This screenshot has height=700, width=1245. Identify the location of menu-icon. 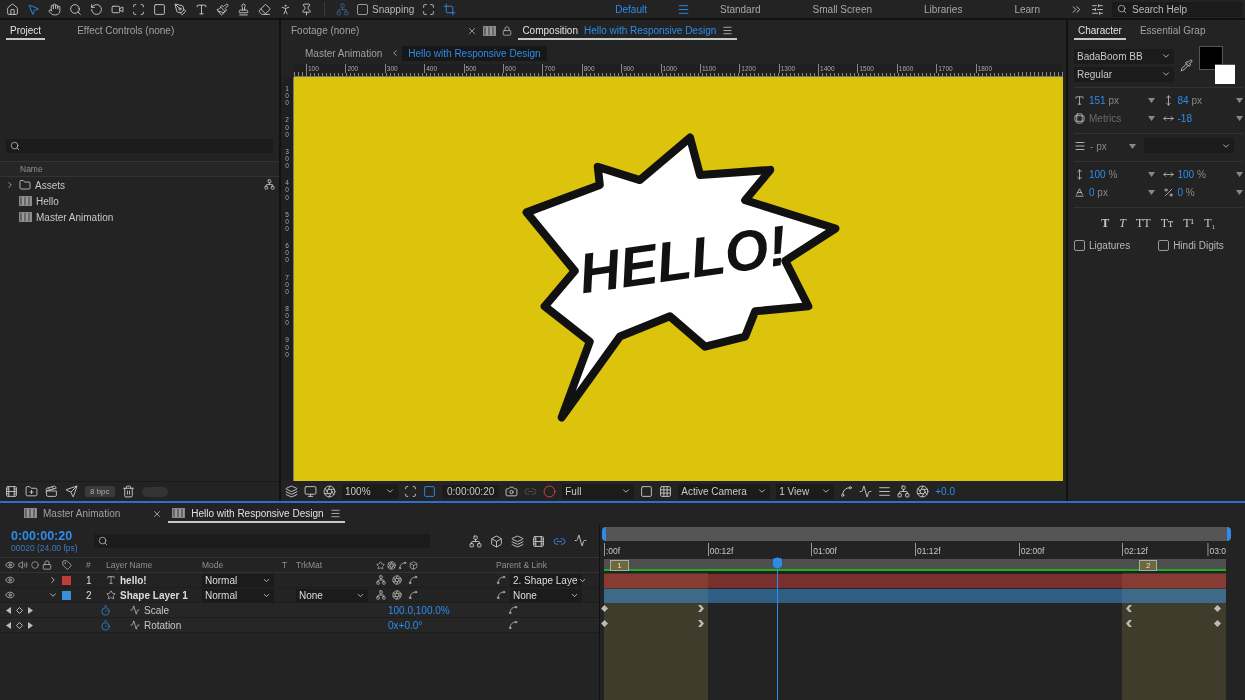
(683, 9).